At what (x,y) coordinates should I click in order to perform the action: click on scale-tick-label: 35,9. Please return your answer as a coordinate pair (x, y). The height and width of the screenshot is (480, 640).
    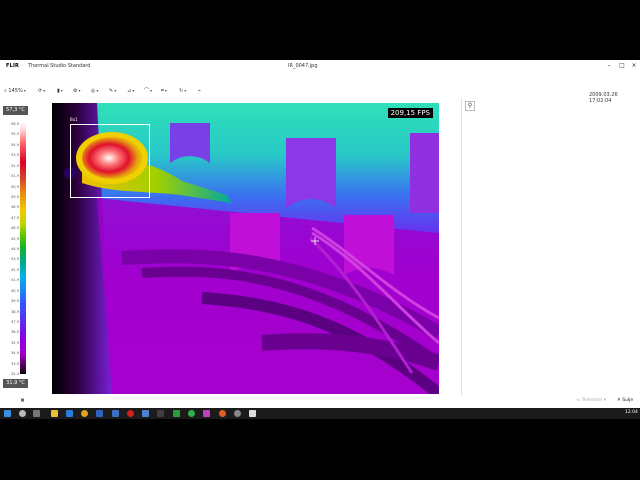
    Looking at the image, I should click on (14, 342).